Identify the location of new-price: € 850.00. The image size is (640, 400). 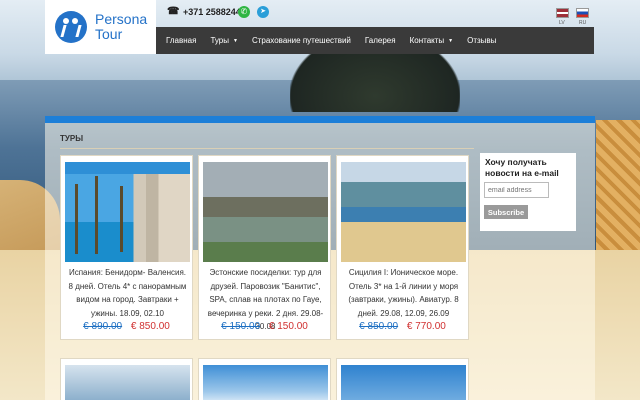
(150, 326).